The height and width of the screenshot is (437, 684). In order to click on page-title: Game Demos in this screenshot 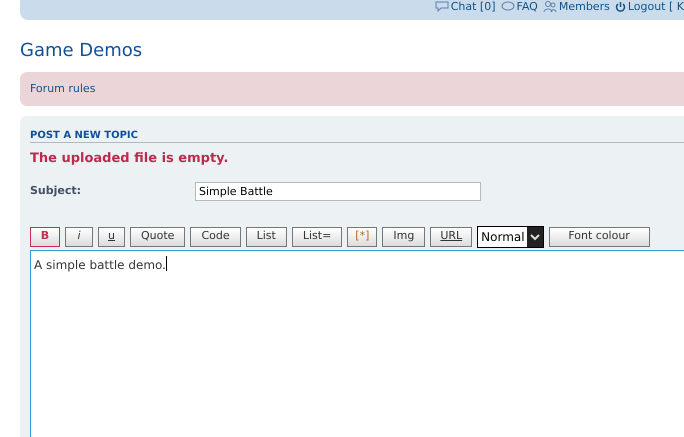, I will do `click(82, 51)`.